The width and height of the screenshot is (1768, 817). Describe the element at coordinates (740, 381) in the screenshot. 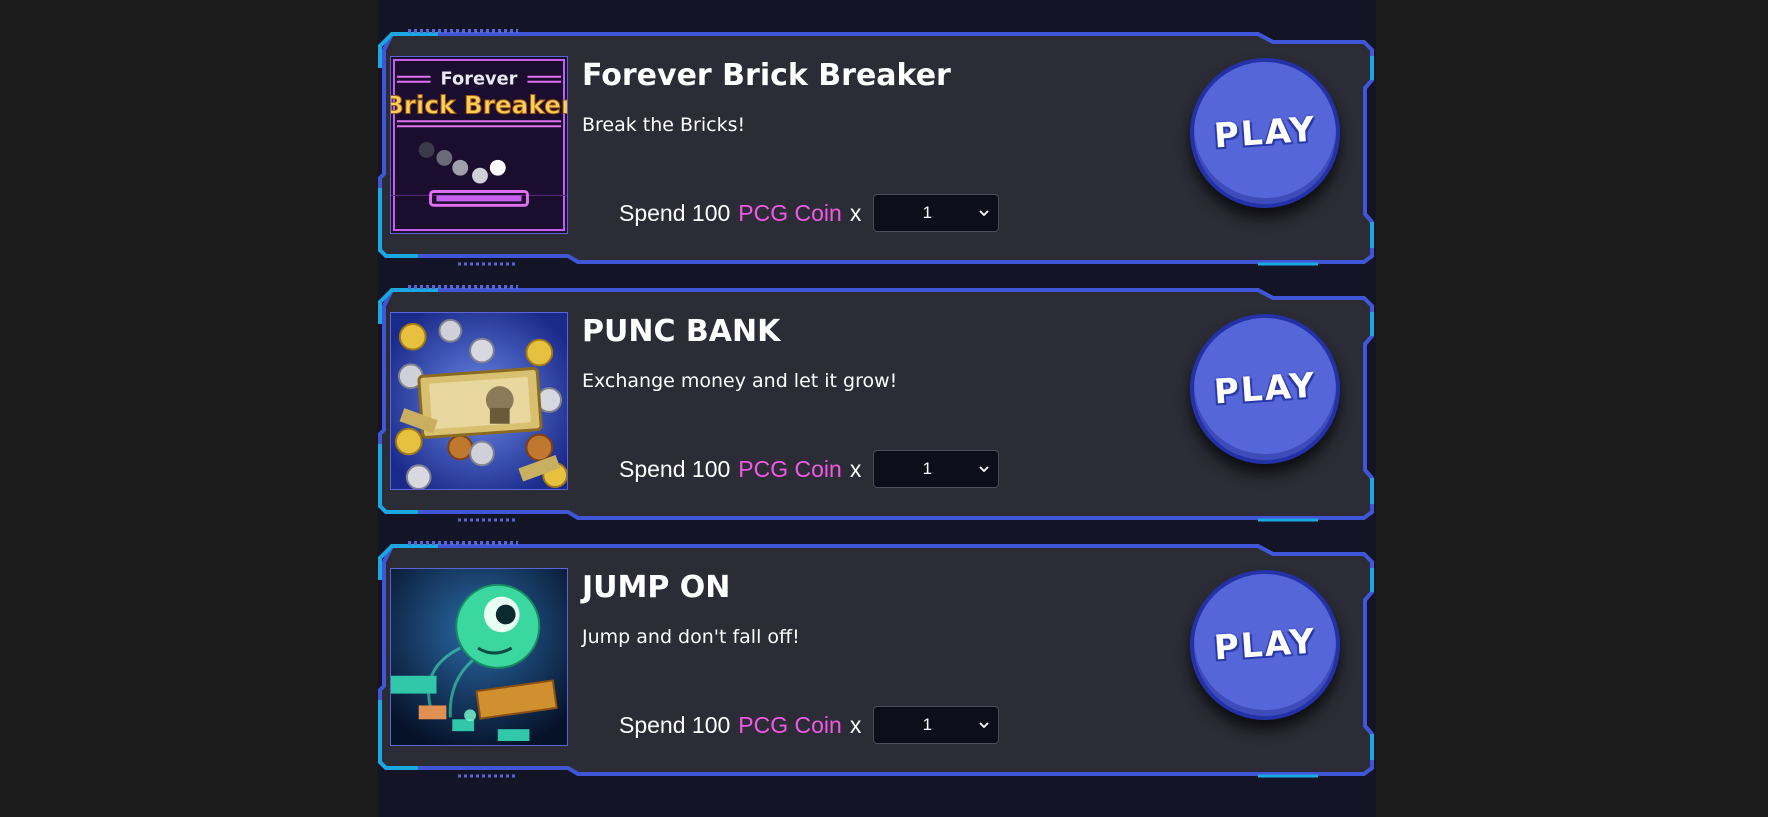

I see `game-description: Exchange money and let it grow!` at that location.